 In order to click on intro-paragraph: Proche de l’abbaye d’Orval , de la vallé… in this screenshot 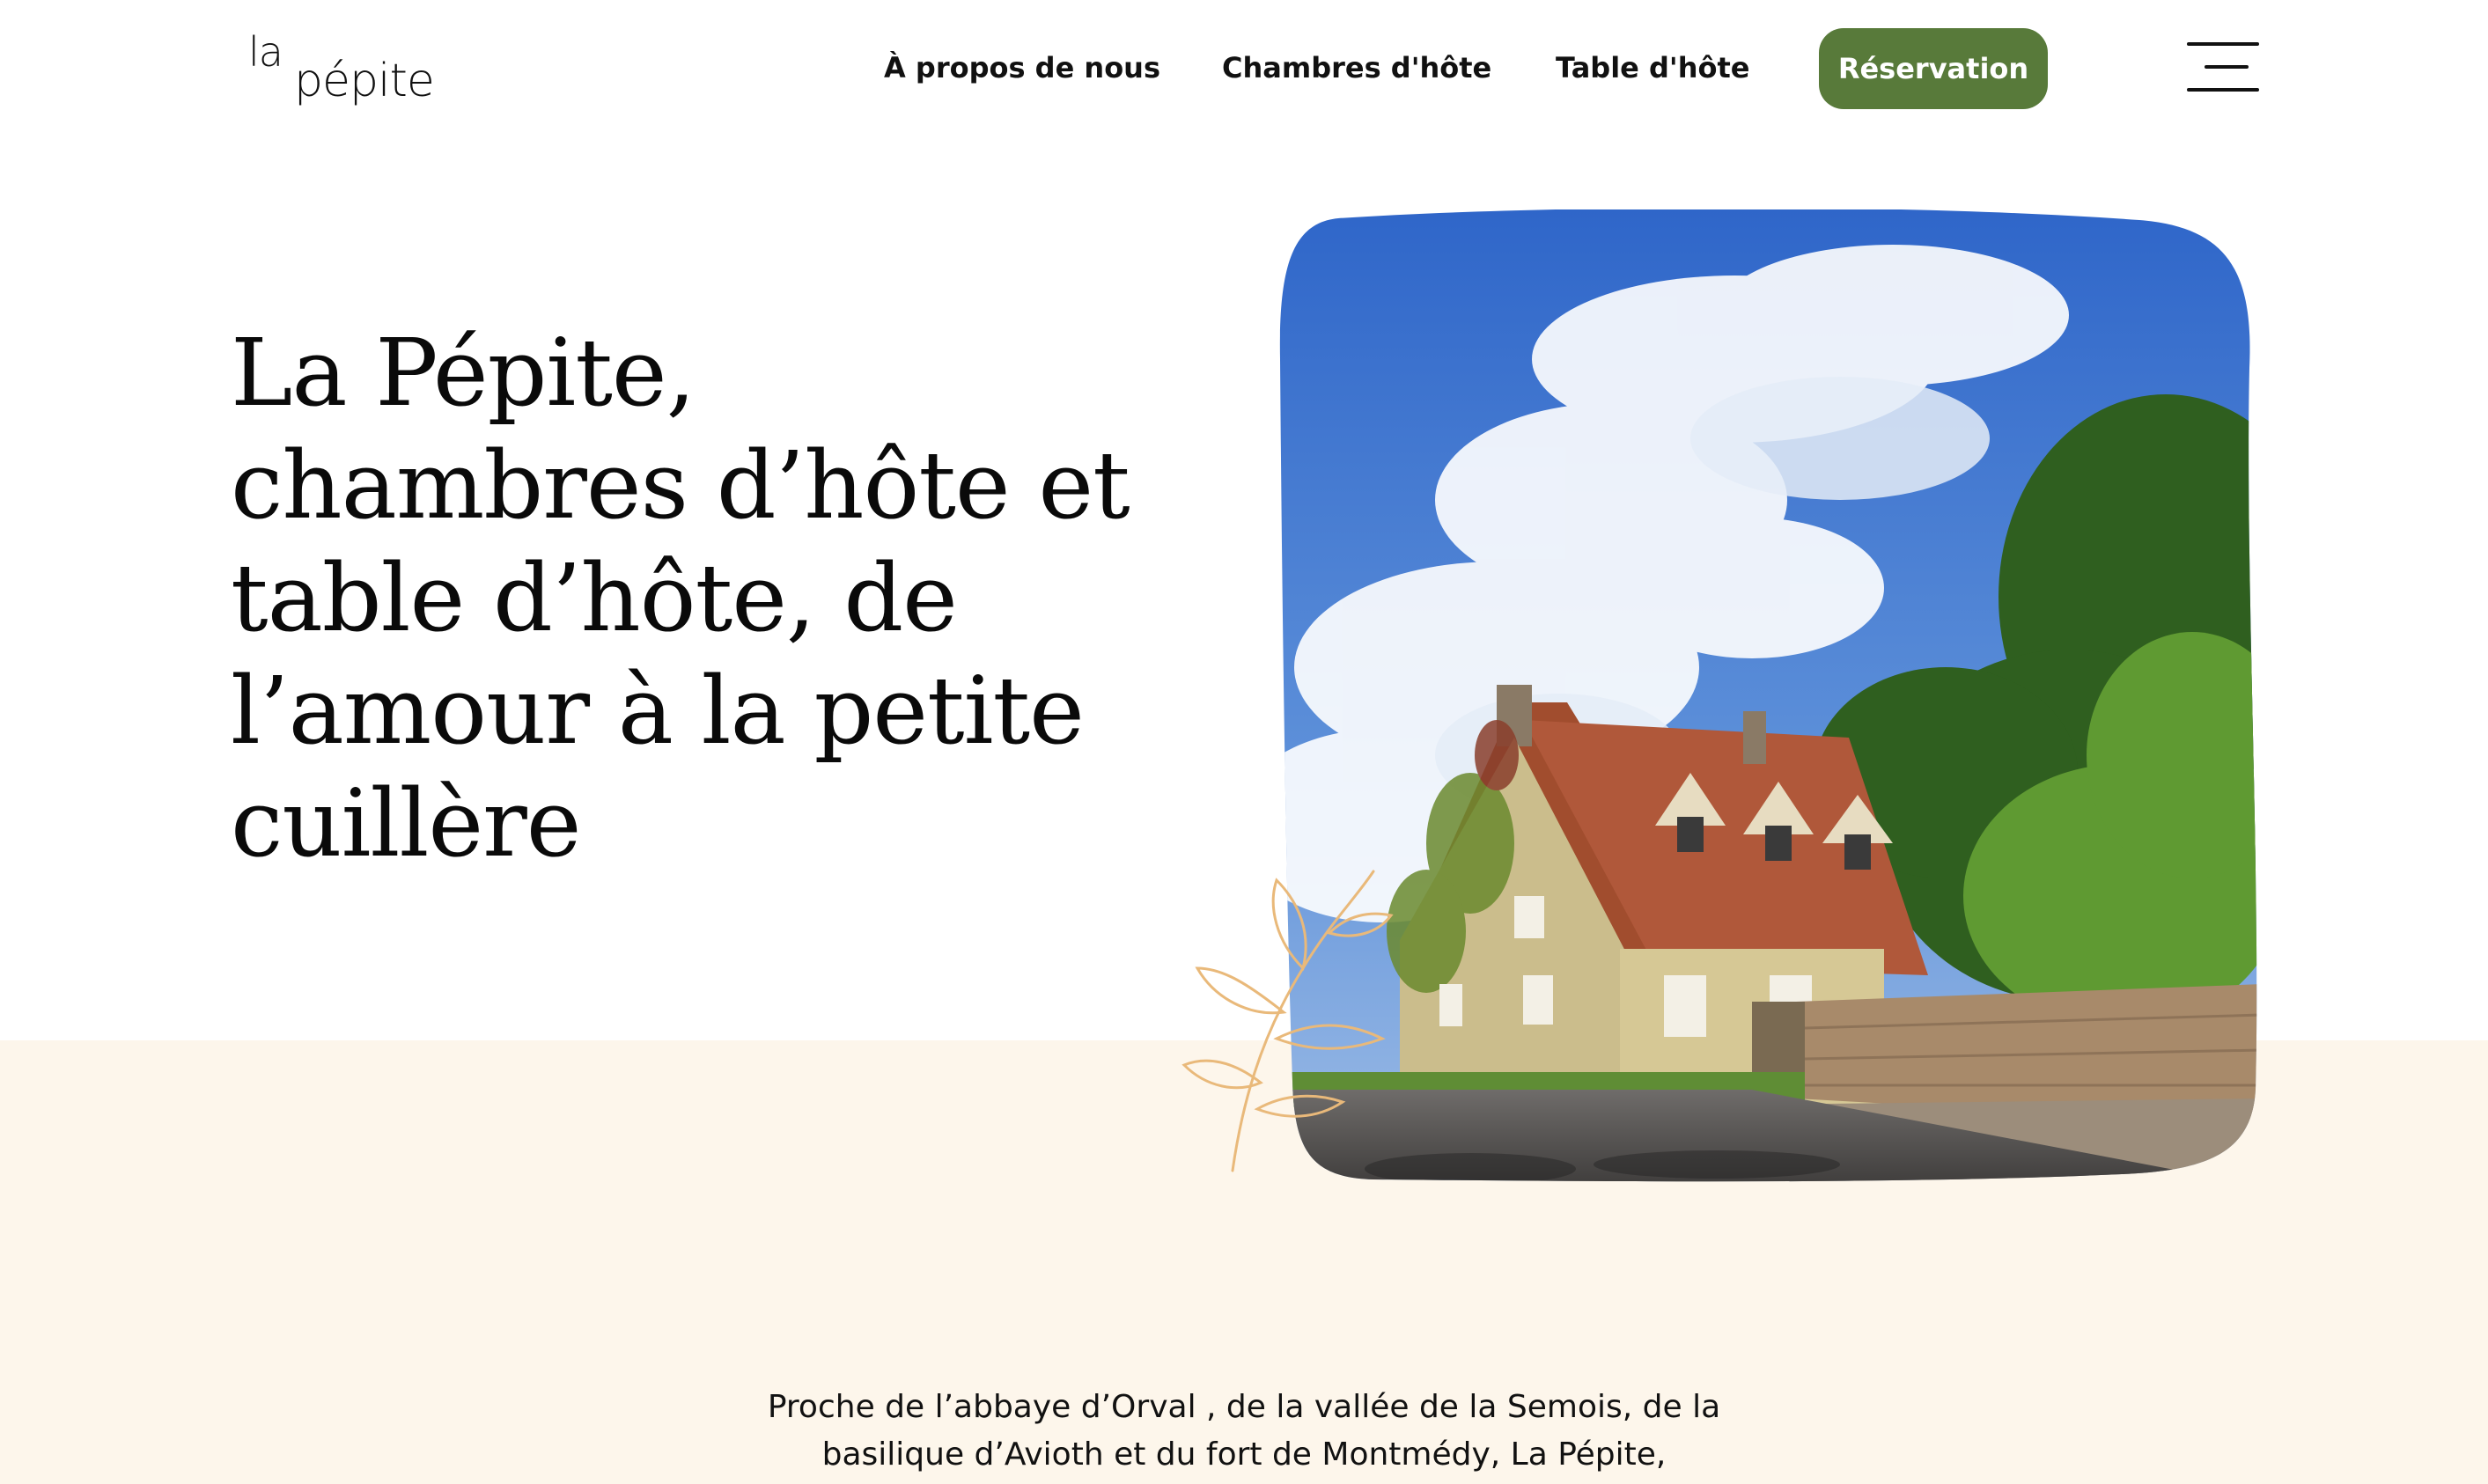, I will do `click(1244, 1431)`.